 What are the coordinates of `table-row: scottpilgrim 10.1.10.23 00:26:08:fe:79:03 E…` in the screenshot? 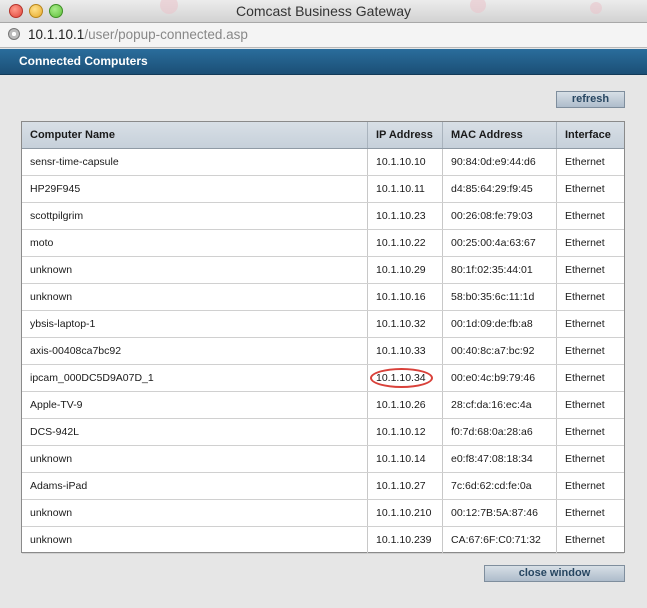 It's located at (323, 216).